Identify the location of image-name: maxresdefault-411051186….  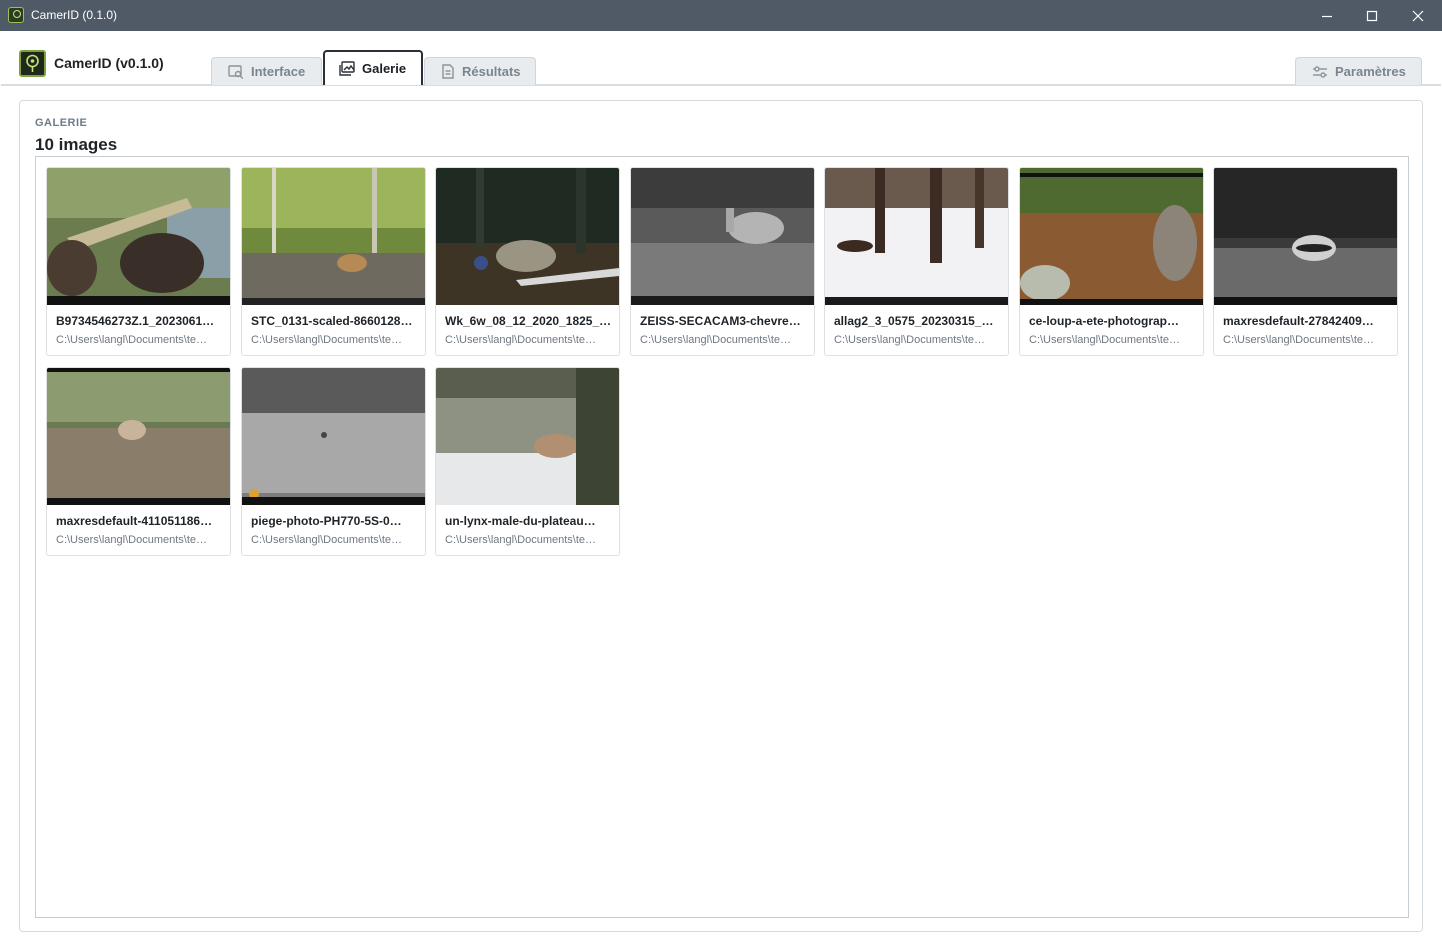
(134, 521).